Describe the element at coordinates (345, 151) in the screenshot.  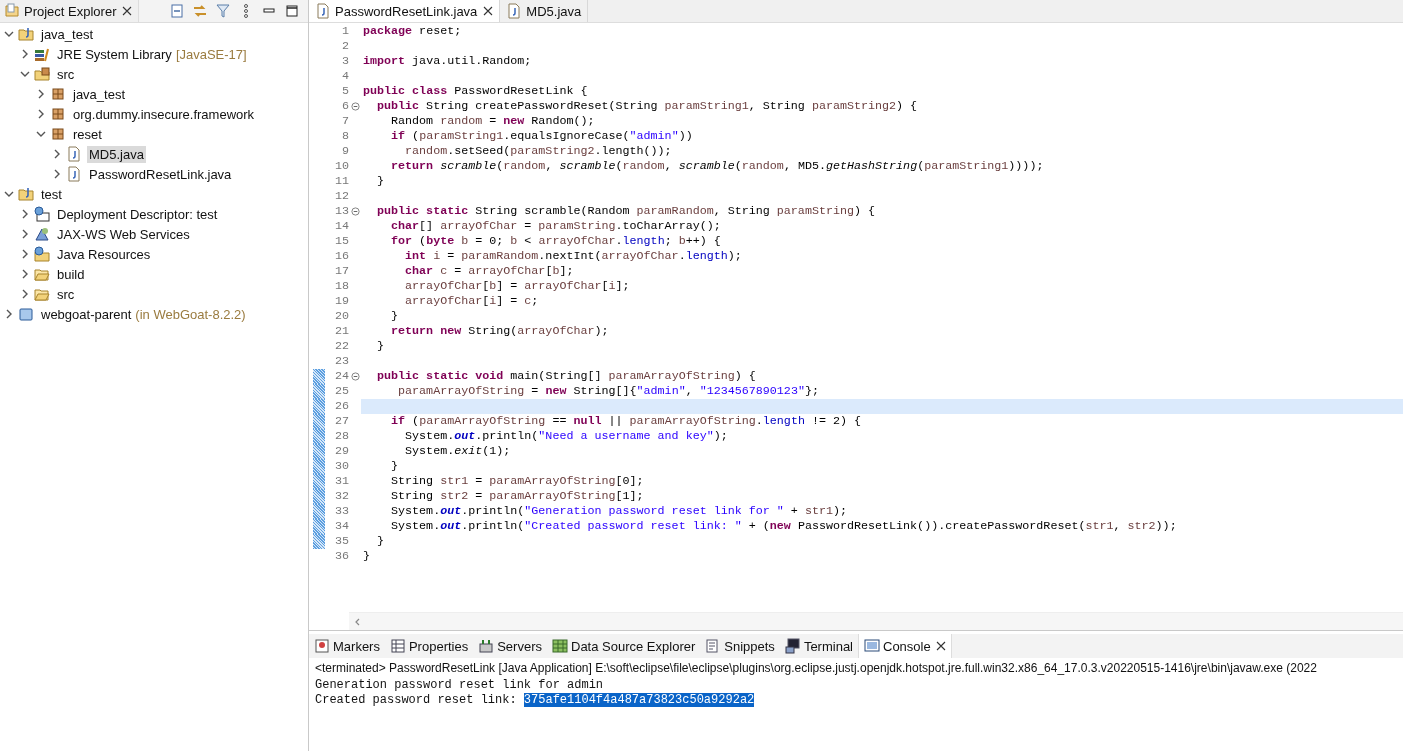
I see `line-number: 9` at that location.